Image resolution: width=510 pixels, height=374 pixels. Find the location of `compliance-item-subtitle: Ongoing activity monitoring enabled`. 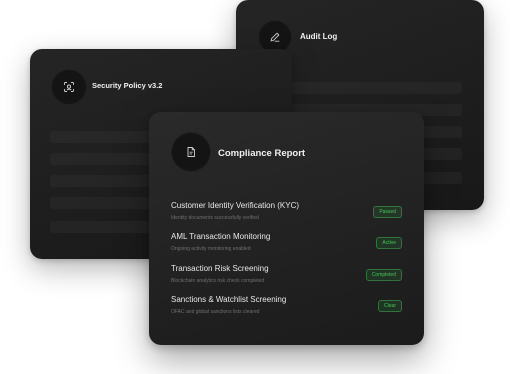

compliance-item-subtitle: Ongoing activity monitoring enabled is located at coordinates (211, 249).